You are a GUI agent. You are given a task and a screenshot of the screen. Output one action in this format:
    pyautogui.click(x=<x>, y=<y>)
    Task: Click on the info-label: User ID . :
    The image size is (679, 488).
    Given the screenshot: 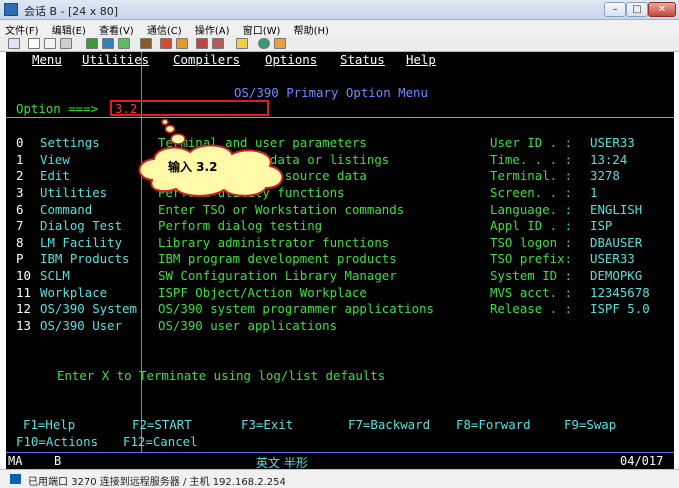 What is the action you would take?
    pyautogui.click(x=531, y=142)
    